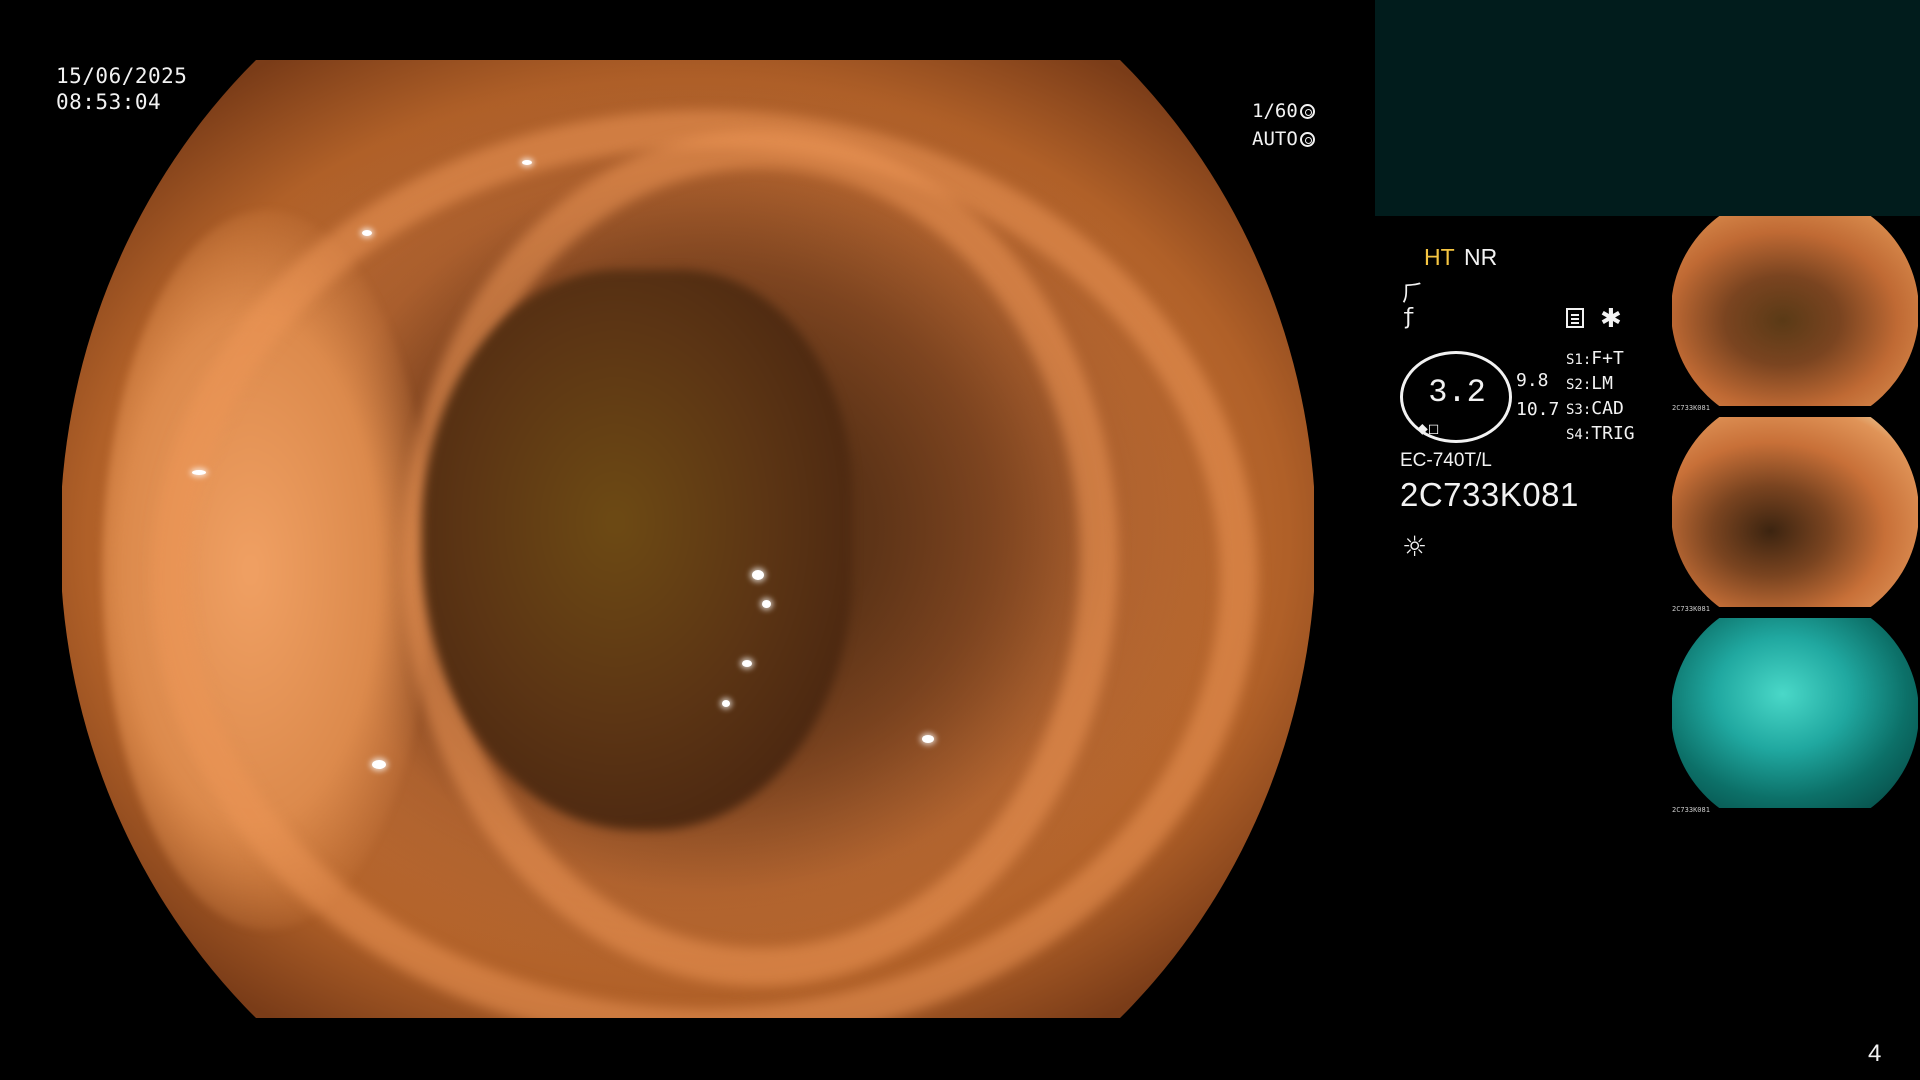 The image size is (1920, 1080). Describe the element at coordinates (1307, 139) in the screenshot. I see `iris-icon` at that location.